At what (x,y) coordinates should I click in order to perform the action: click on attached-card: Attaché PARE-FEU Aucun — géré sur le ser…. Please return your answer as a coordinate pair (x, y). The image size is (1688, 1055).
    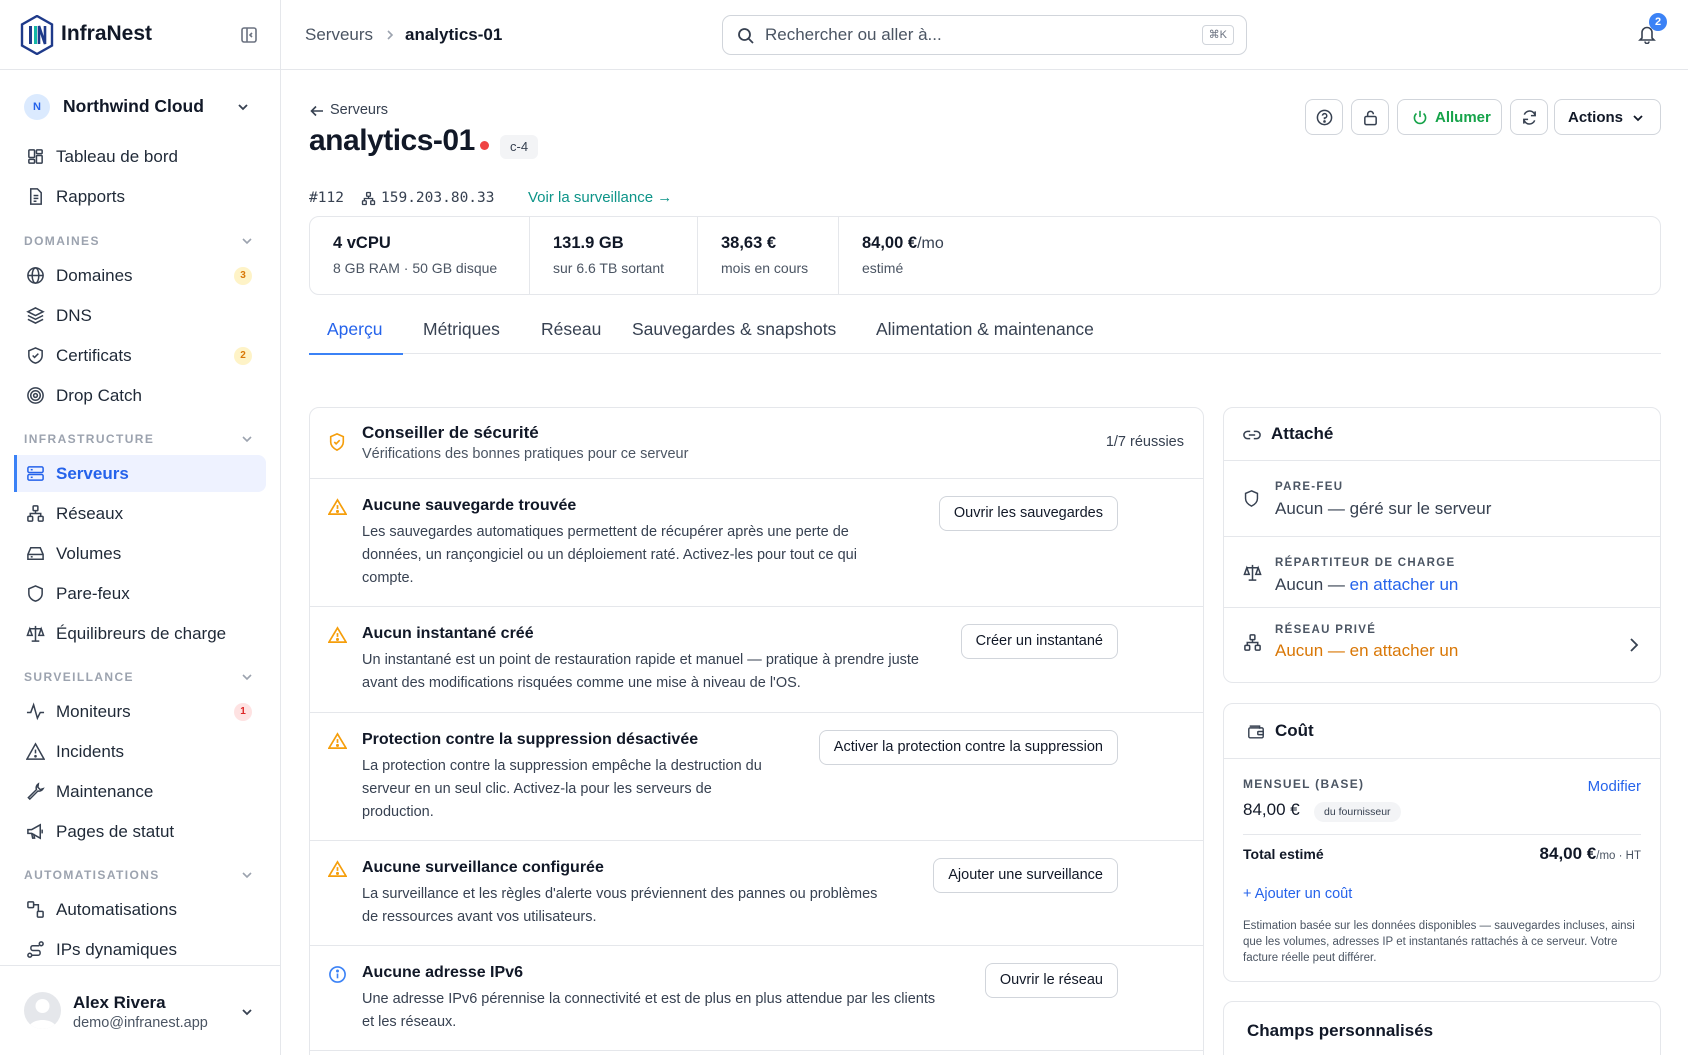
    Looking at the image, I should click on (1442, 545).